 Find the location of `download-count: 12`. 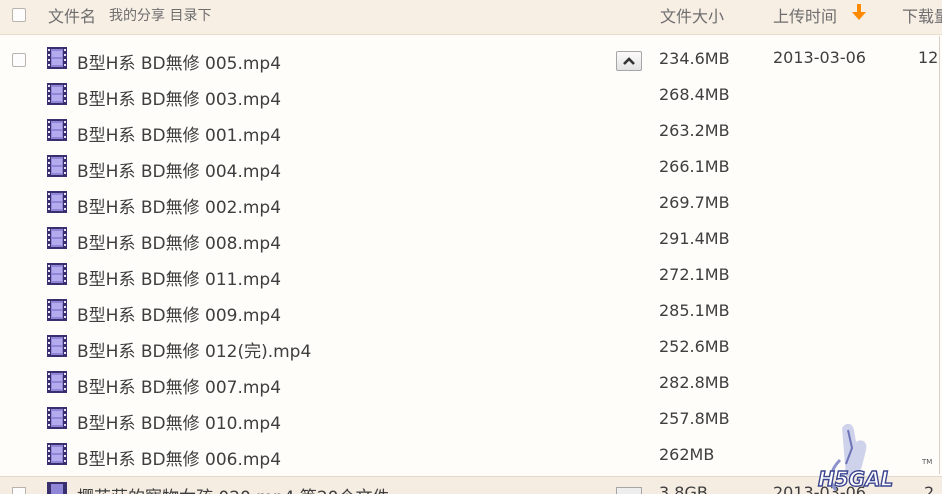

download-count: 12 is located at coordinates (928, 57).